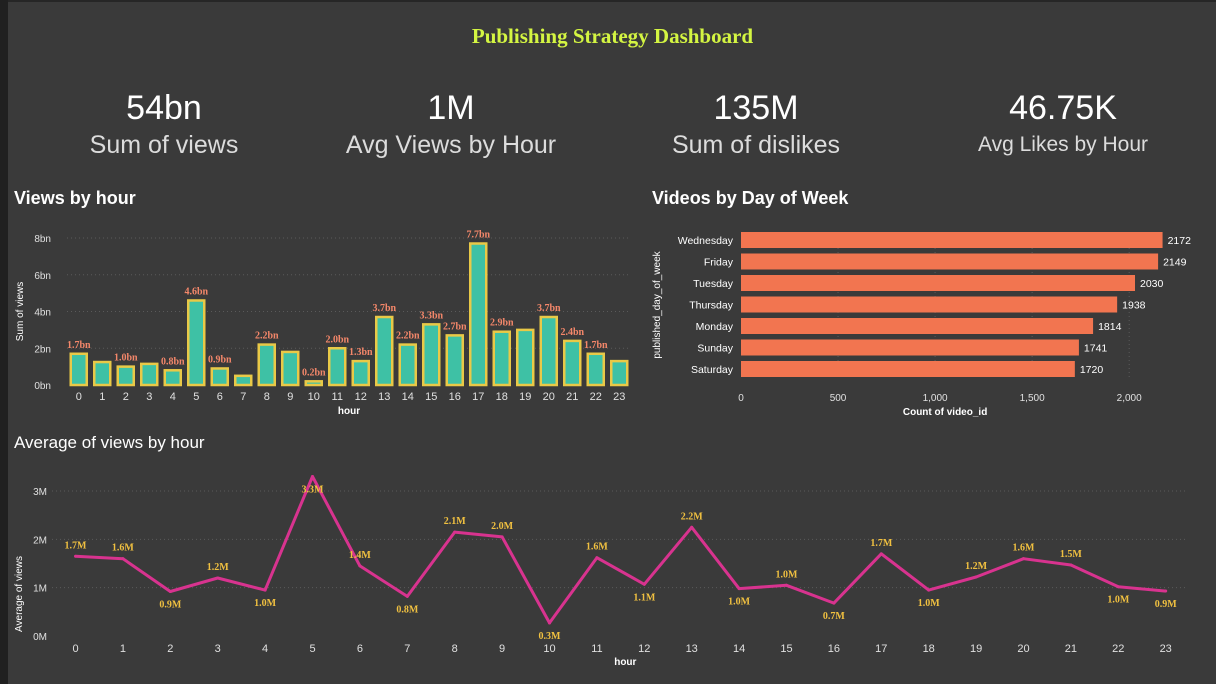 The image size is (1216, 684). I want to click on data-label: 1741, so click(1096, 349).